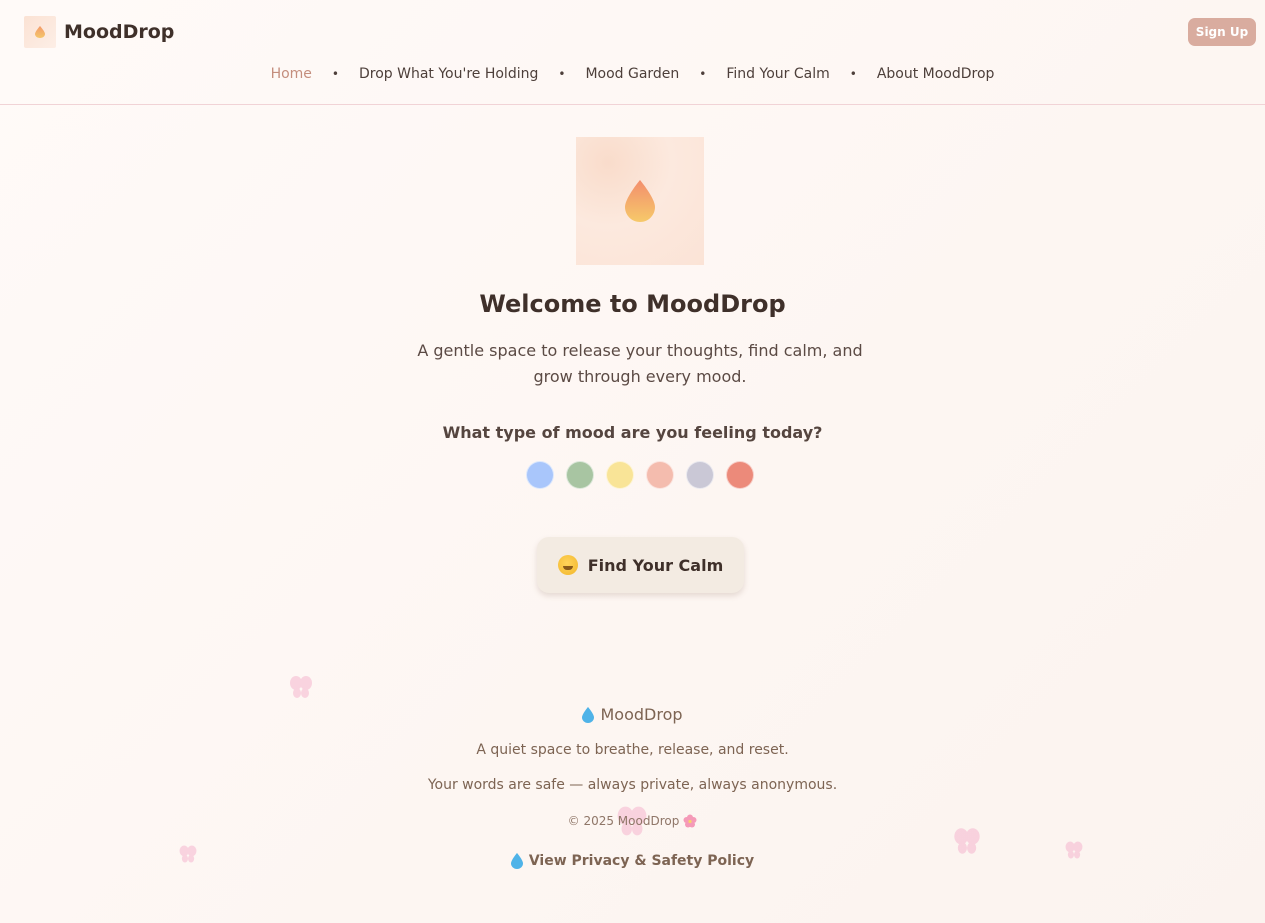  Describe the element at coordinates (641, 861) in the screenshot. I see `privacy-policy-label: View Privacy & Safety Policy` at that location.